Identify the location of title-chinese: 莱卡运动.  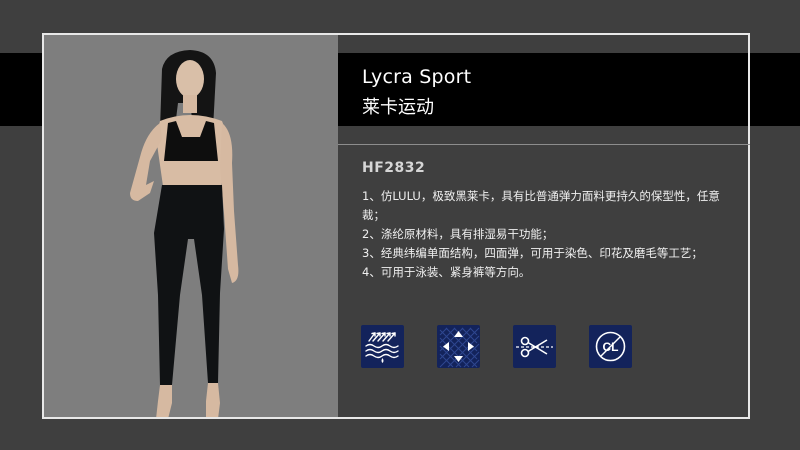
(398, 107).